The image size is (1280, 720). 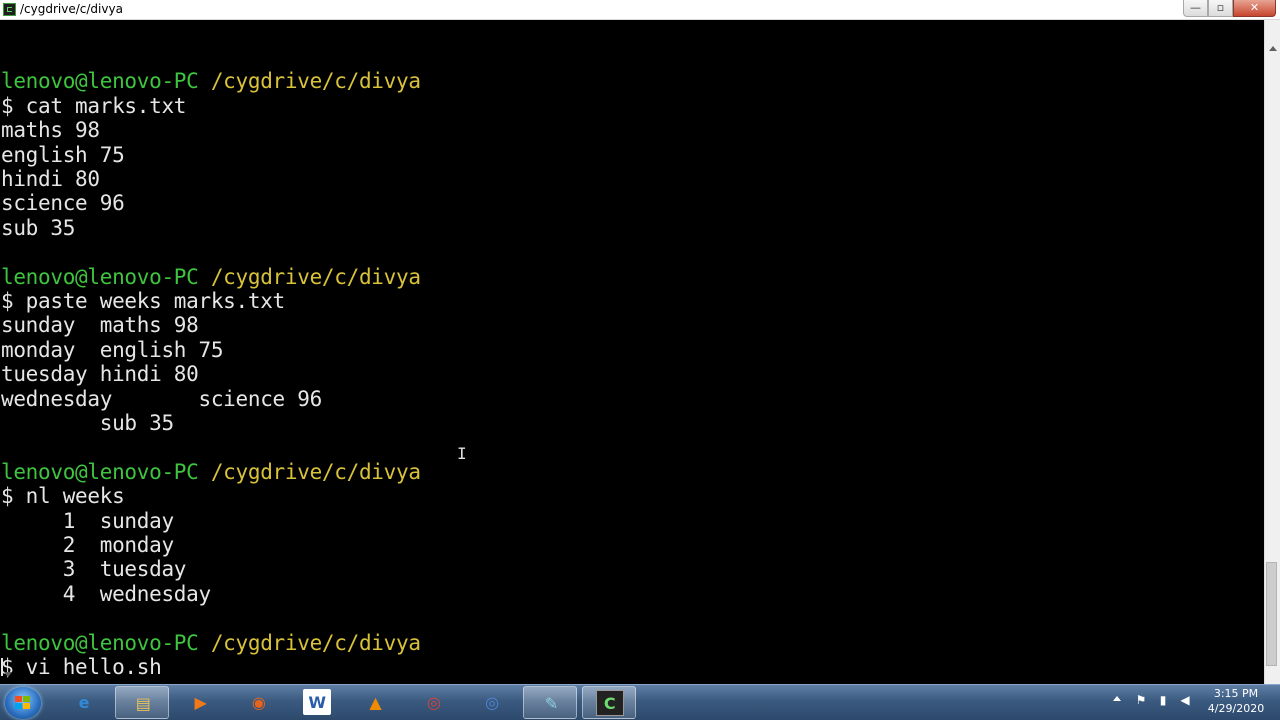 I want to click on output-line: maths 98, so click(x=50, y=130).